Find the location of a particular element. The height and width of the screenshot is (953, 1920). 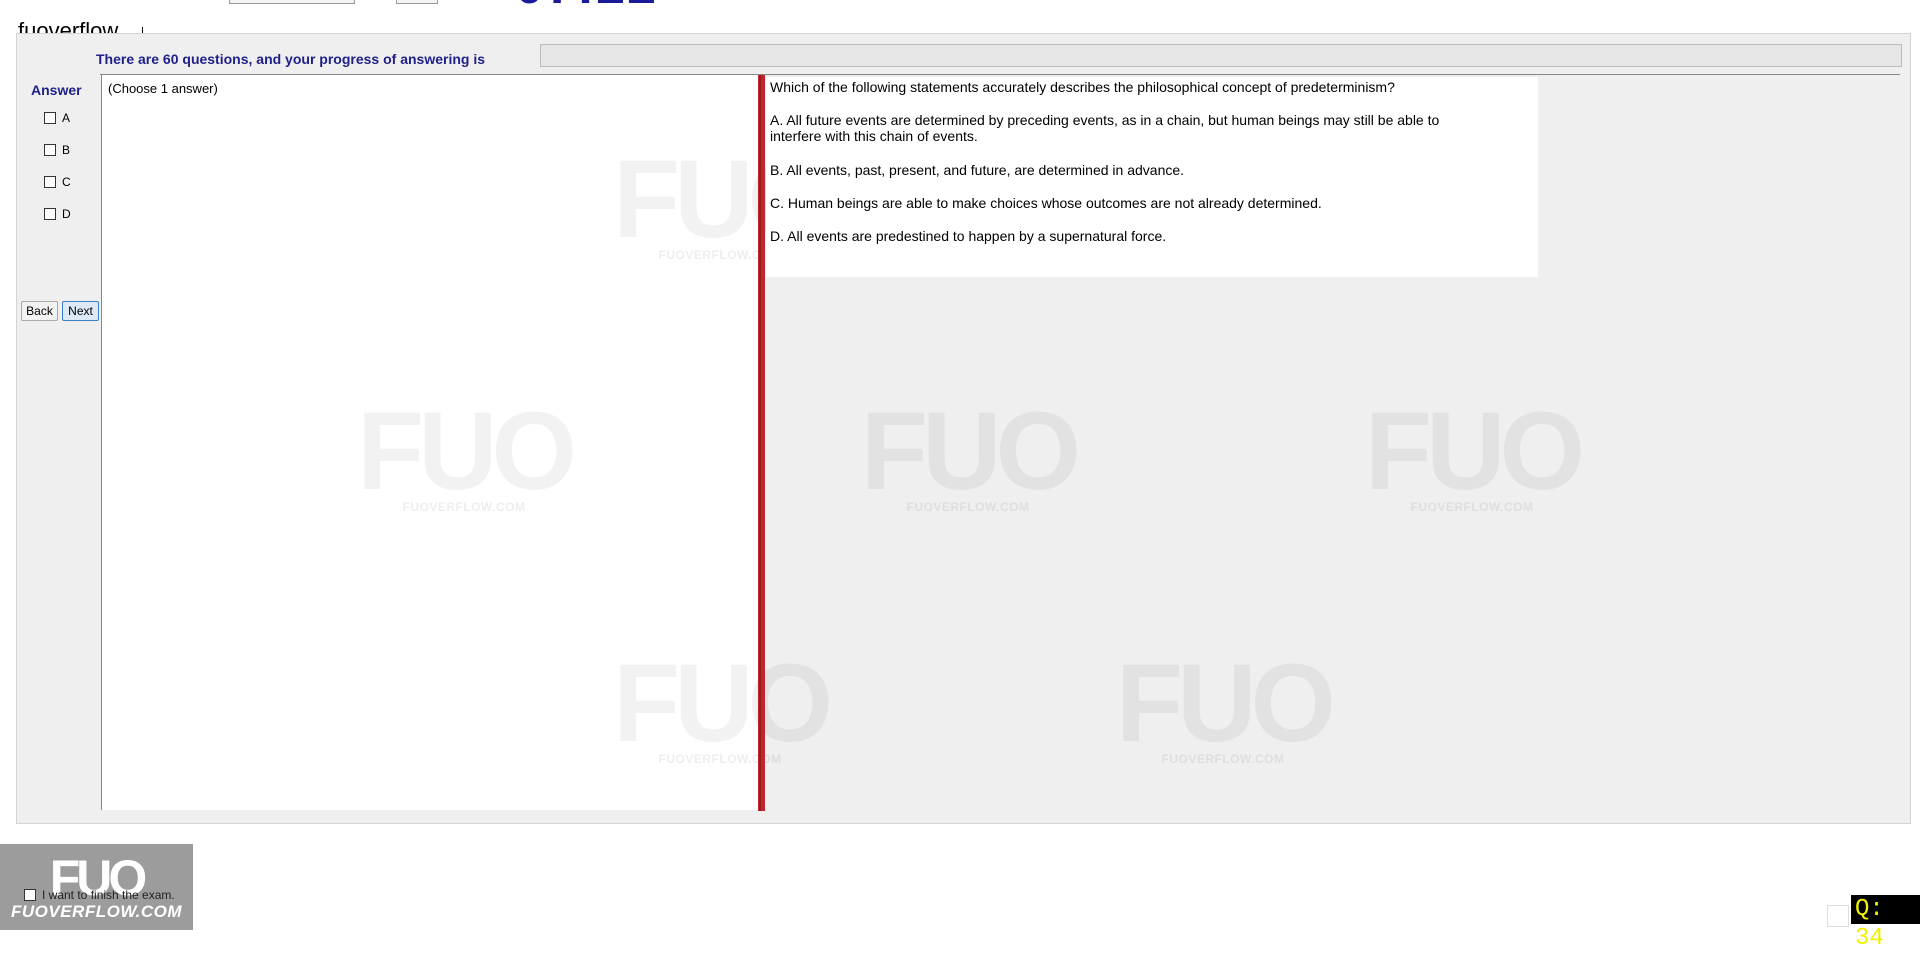

timer: 07:22 is located at coordinates (586, 6).